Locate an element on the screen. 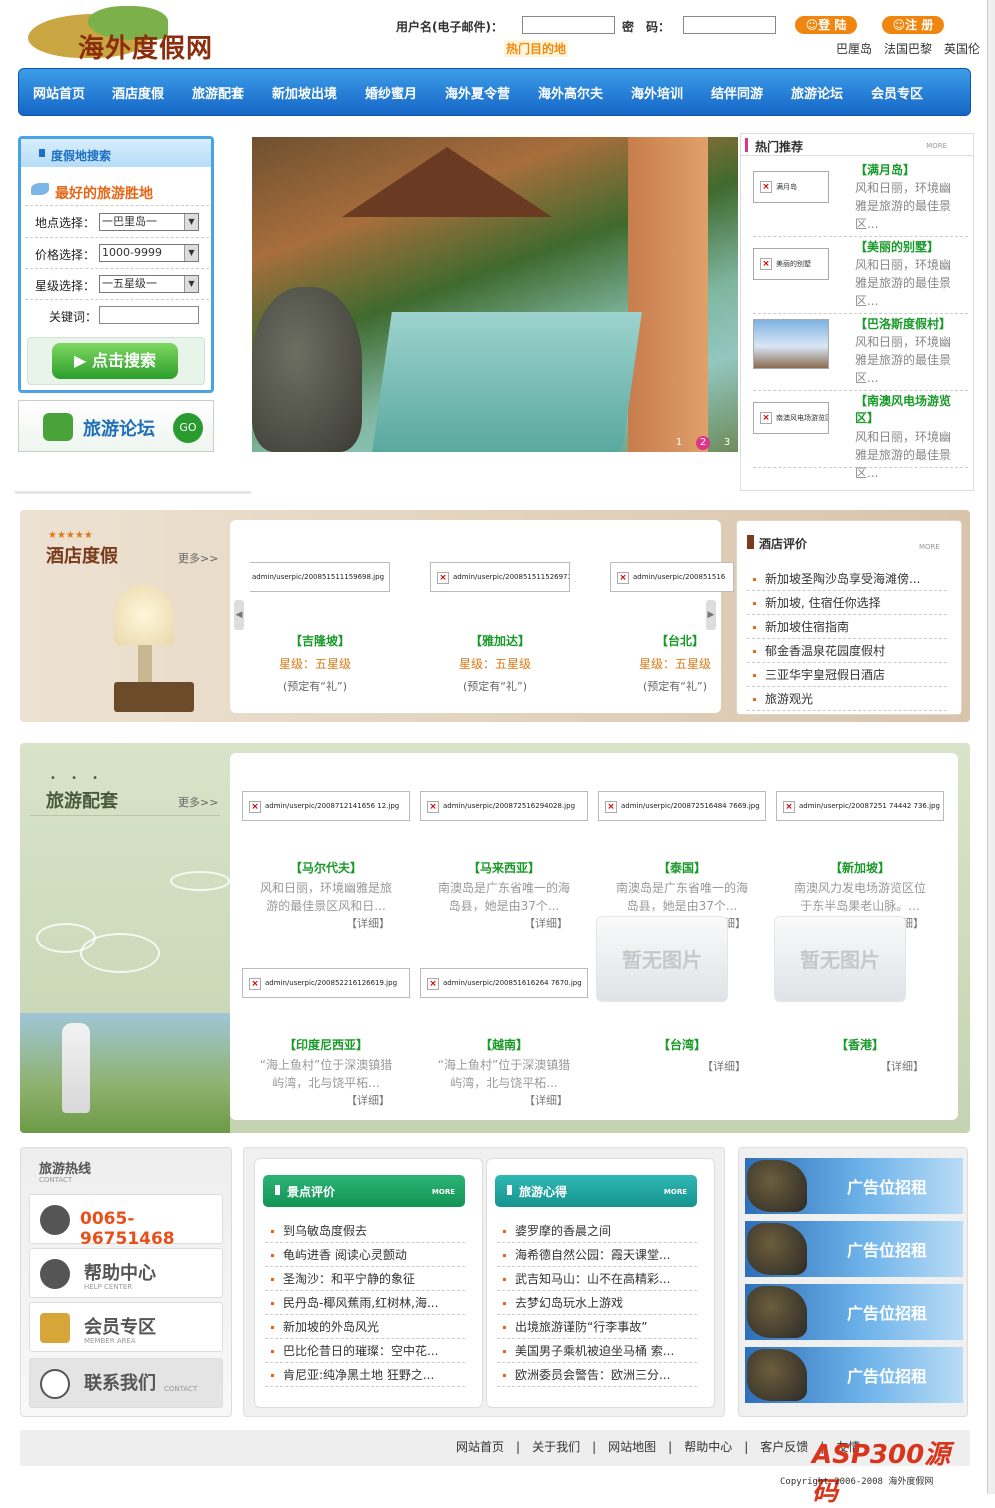 This screenshot has height=1508, width=995. nav-item: 海外夏令营 is located at coordinates (491, 92).